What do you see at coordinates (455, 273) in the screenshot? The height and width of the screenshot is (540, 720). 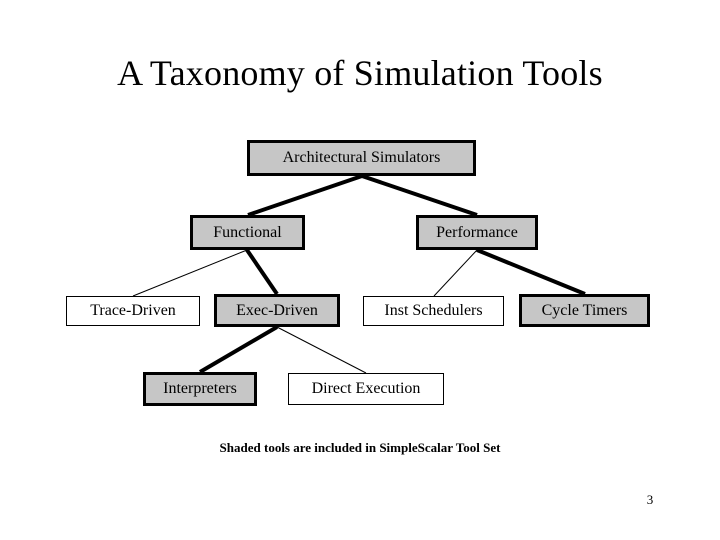 I see `diagram-edge-performance-to-inst-schedulers` at bounding box center [455, 273].